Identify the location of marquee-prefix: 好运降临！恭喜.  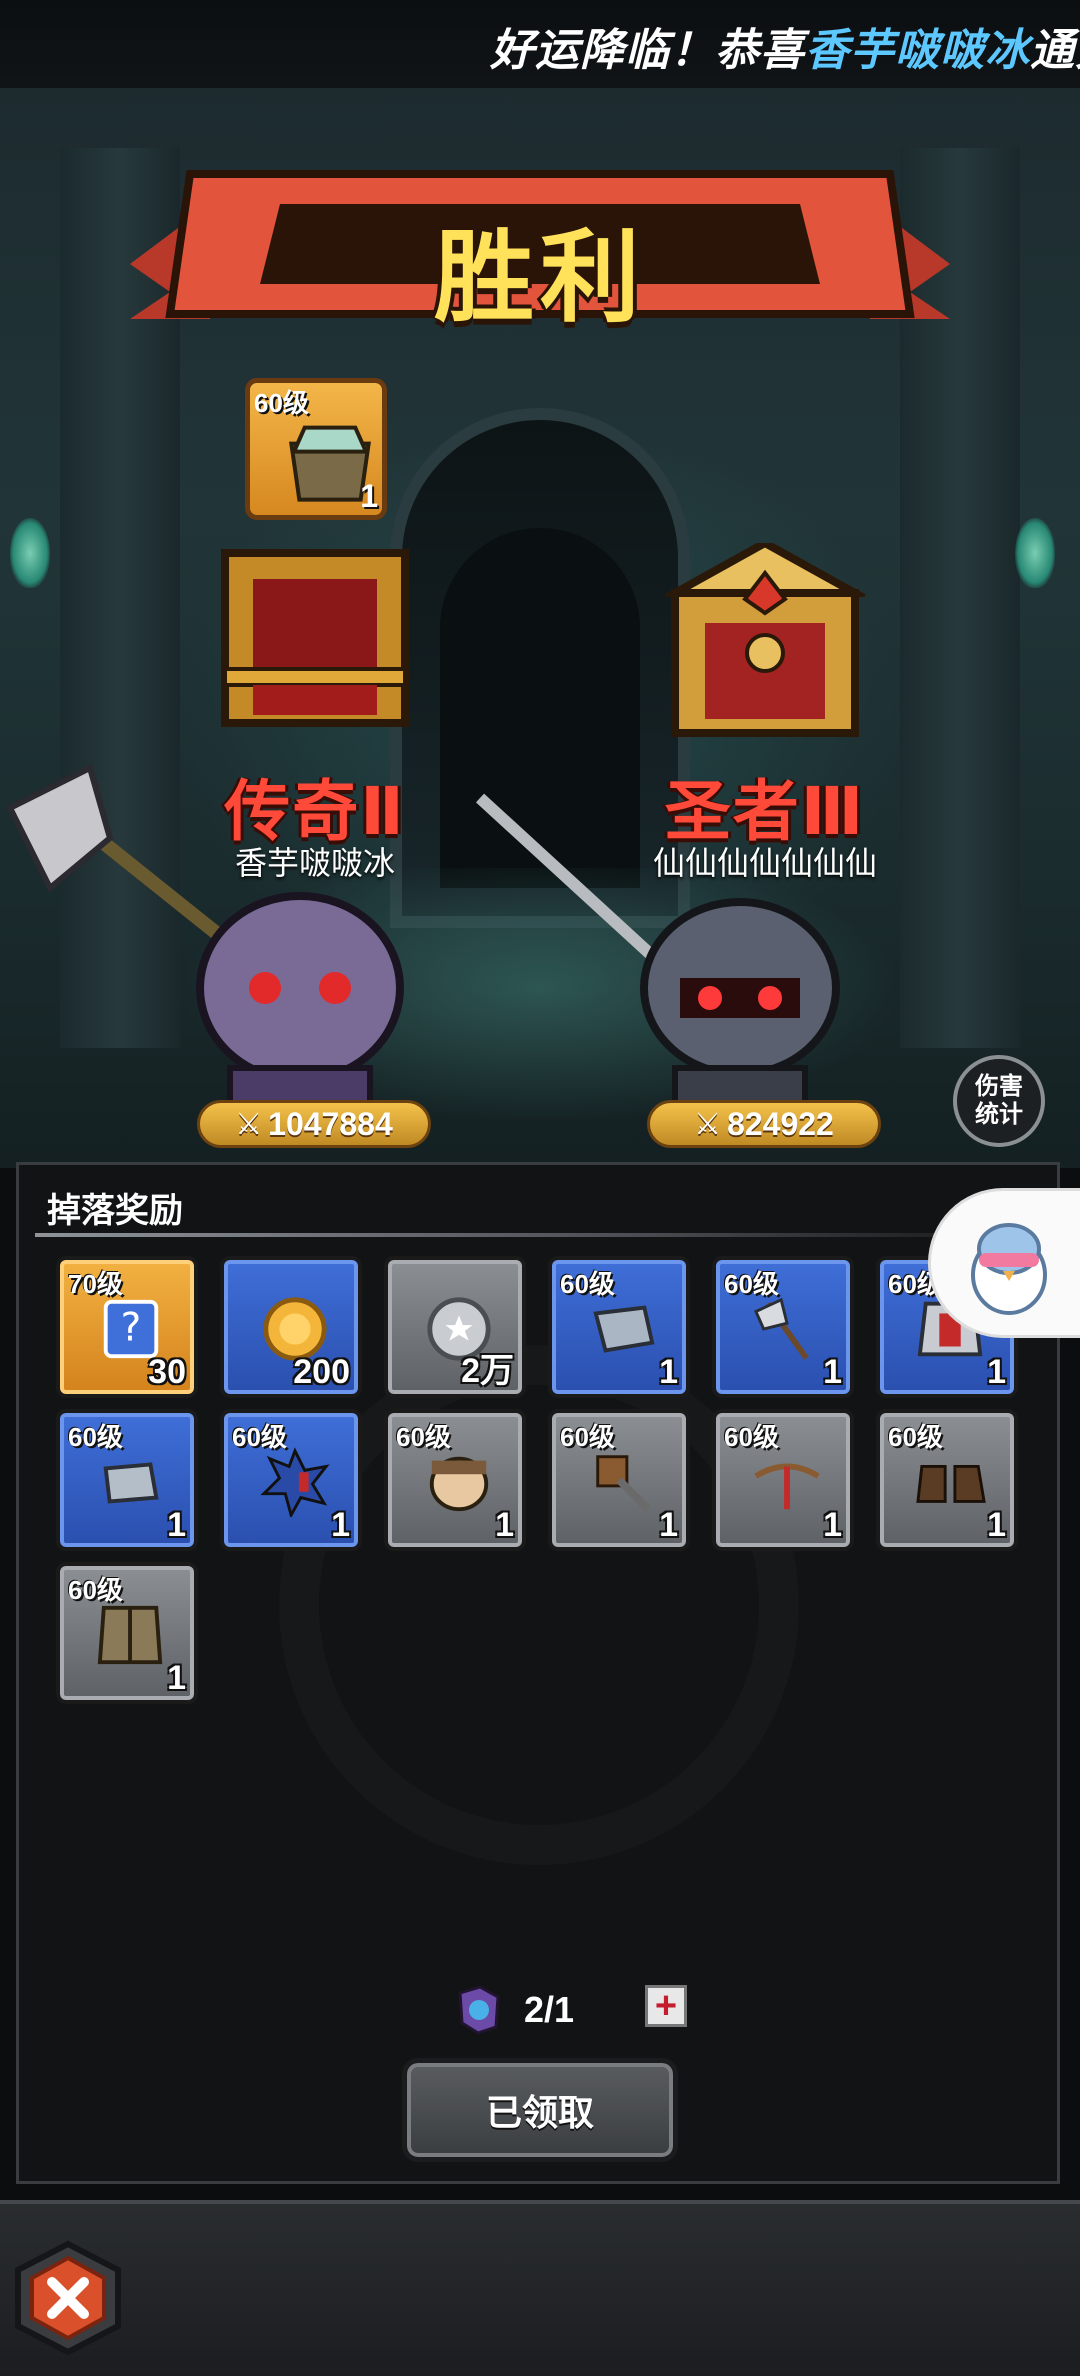
(647, 50).